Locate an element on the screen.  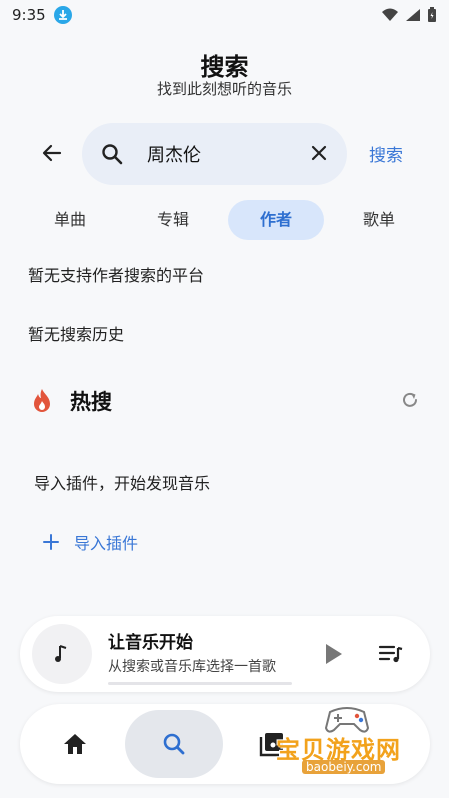
player-subtitle: 从搜索或音乐库选择一首歌 is located at coordinates (192, 667).